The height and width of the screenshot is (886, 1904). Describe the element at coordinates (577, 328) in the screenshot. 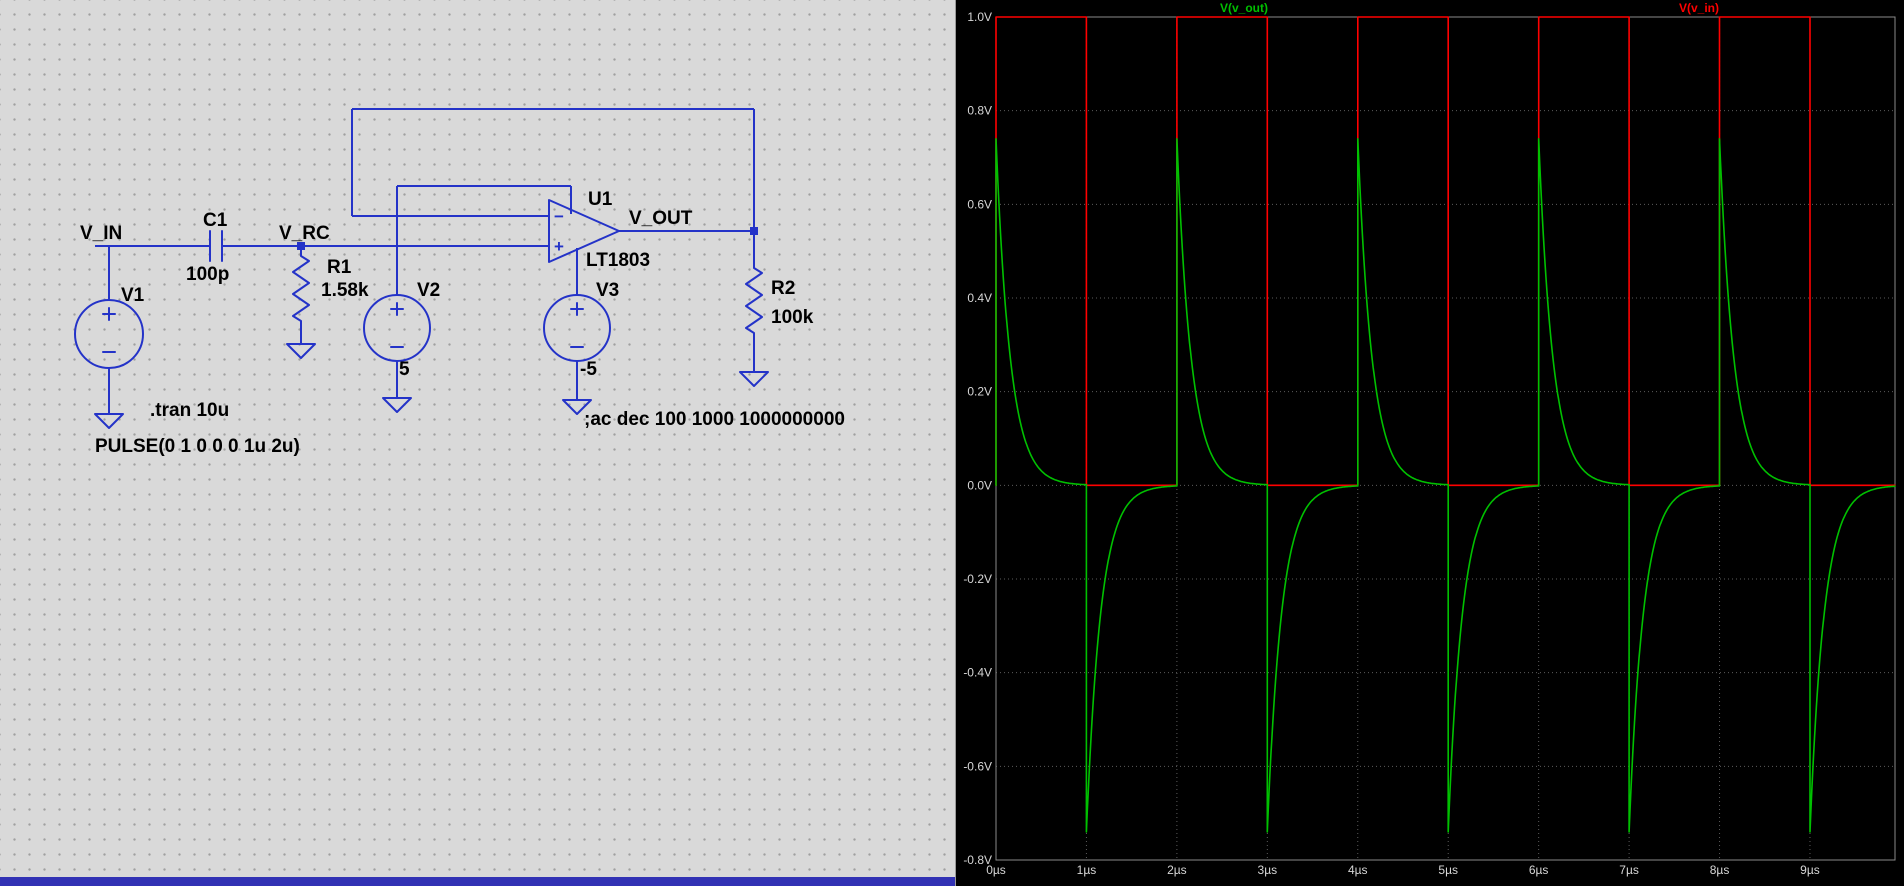

I see `voltage-source-v3-symbol` at that location.